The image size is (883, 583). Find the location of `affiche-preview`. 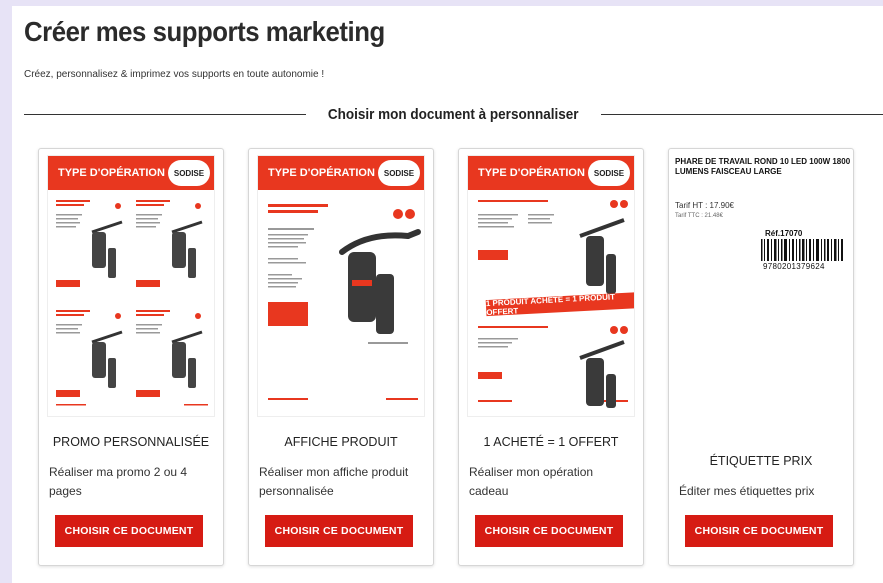

affiche-preview is located at coordinates (344, 302).